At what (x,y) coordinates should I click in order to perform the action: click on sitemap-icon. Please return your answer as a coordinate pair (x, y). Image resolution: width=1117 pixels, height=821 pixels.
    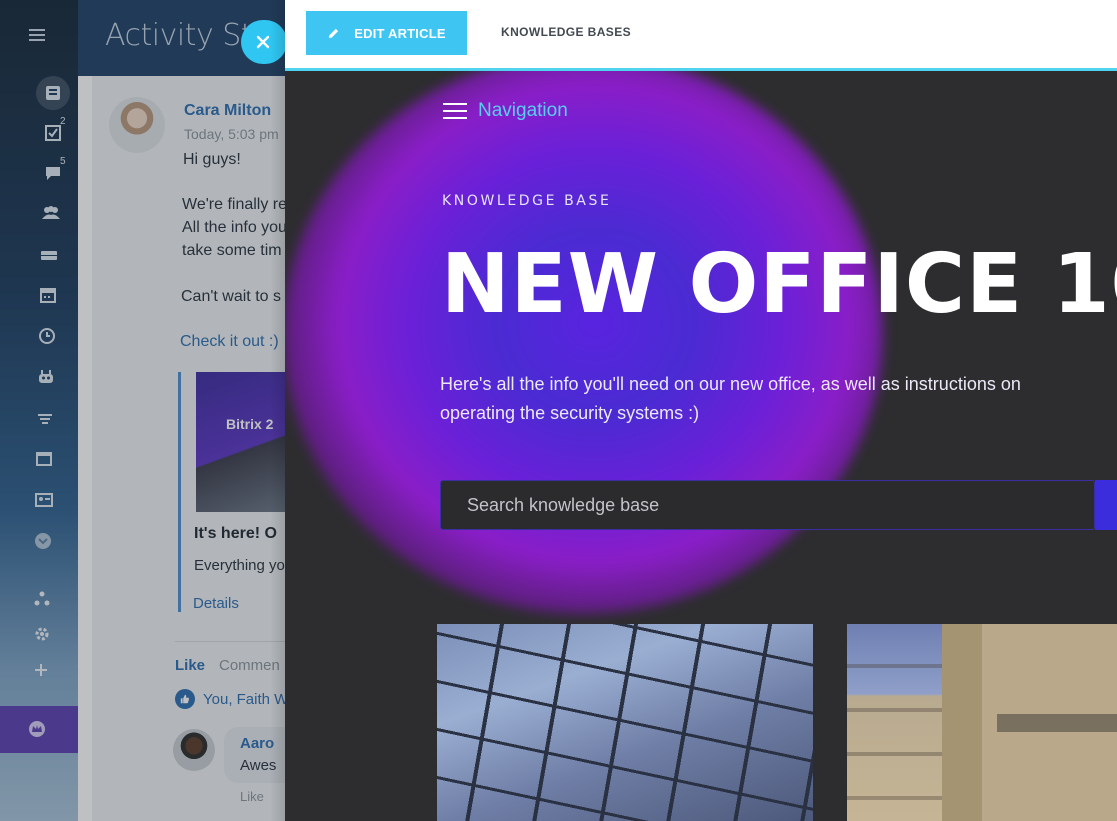
    Looking at the image, I should click on (42, 599).